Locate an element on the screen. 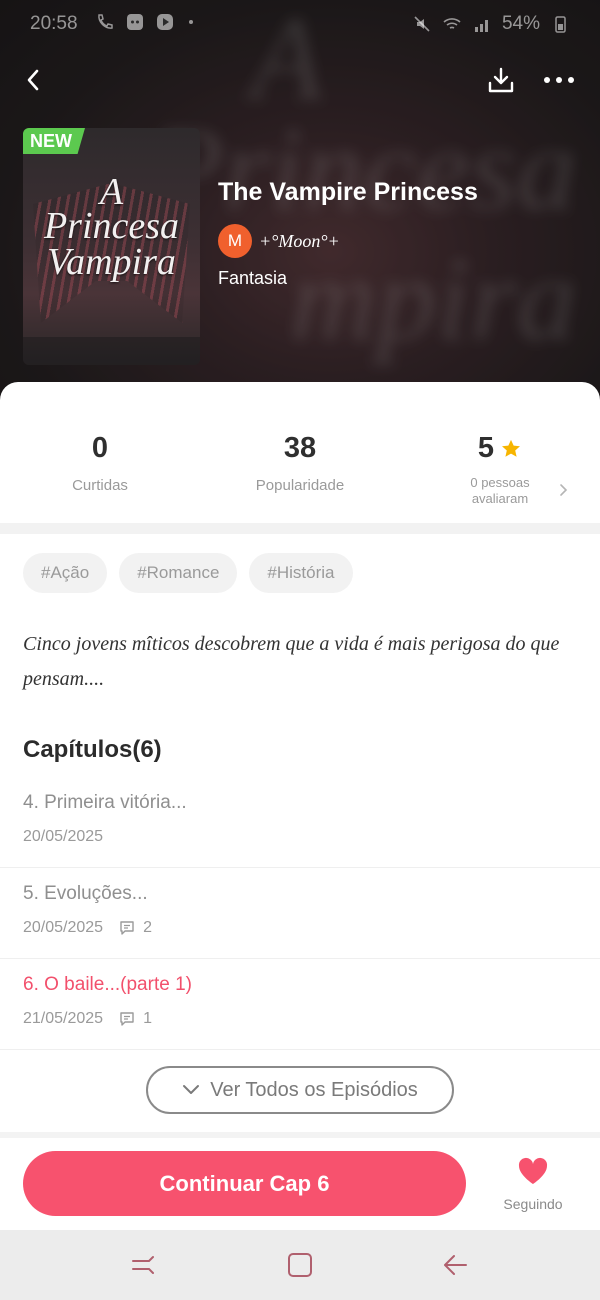  signal-icon is located at coordinates (481, 26).